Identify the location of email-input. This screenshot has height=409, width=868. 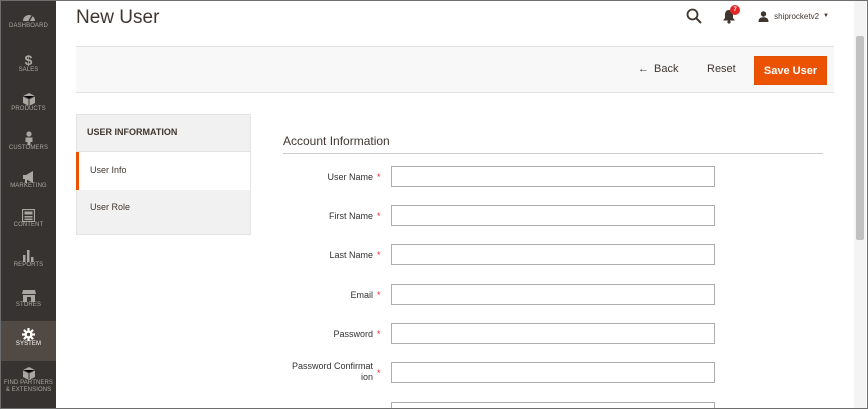
(553, 294).